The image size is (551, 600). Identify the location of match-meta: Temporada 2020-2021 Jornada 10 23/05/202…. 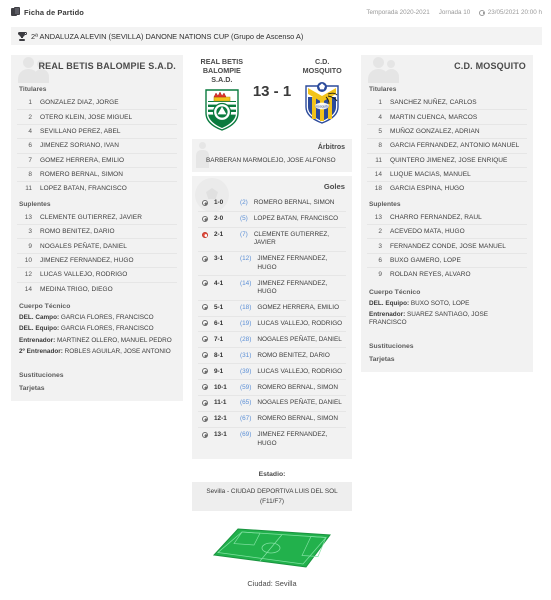
(454, 11).